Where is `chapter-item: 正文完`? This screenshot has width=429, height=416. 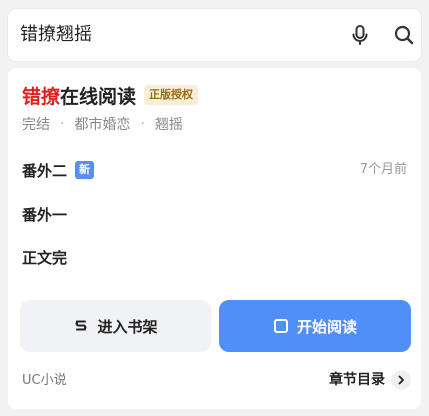
chapter-item: 正文完 is located at coordinates (44, 257).